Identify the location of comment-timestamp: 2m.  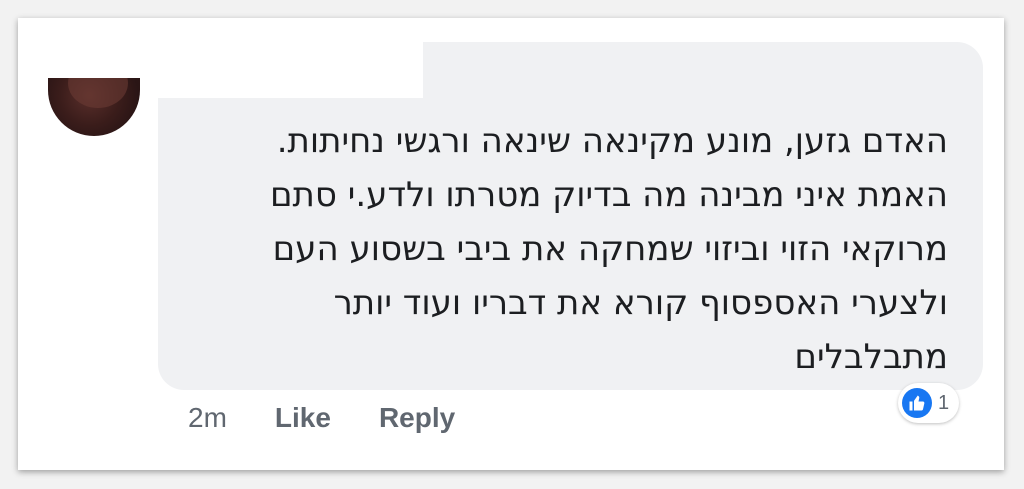
(207, 418).